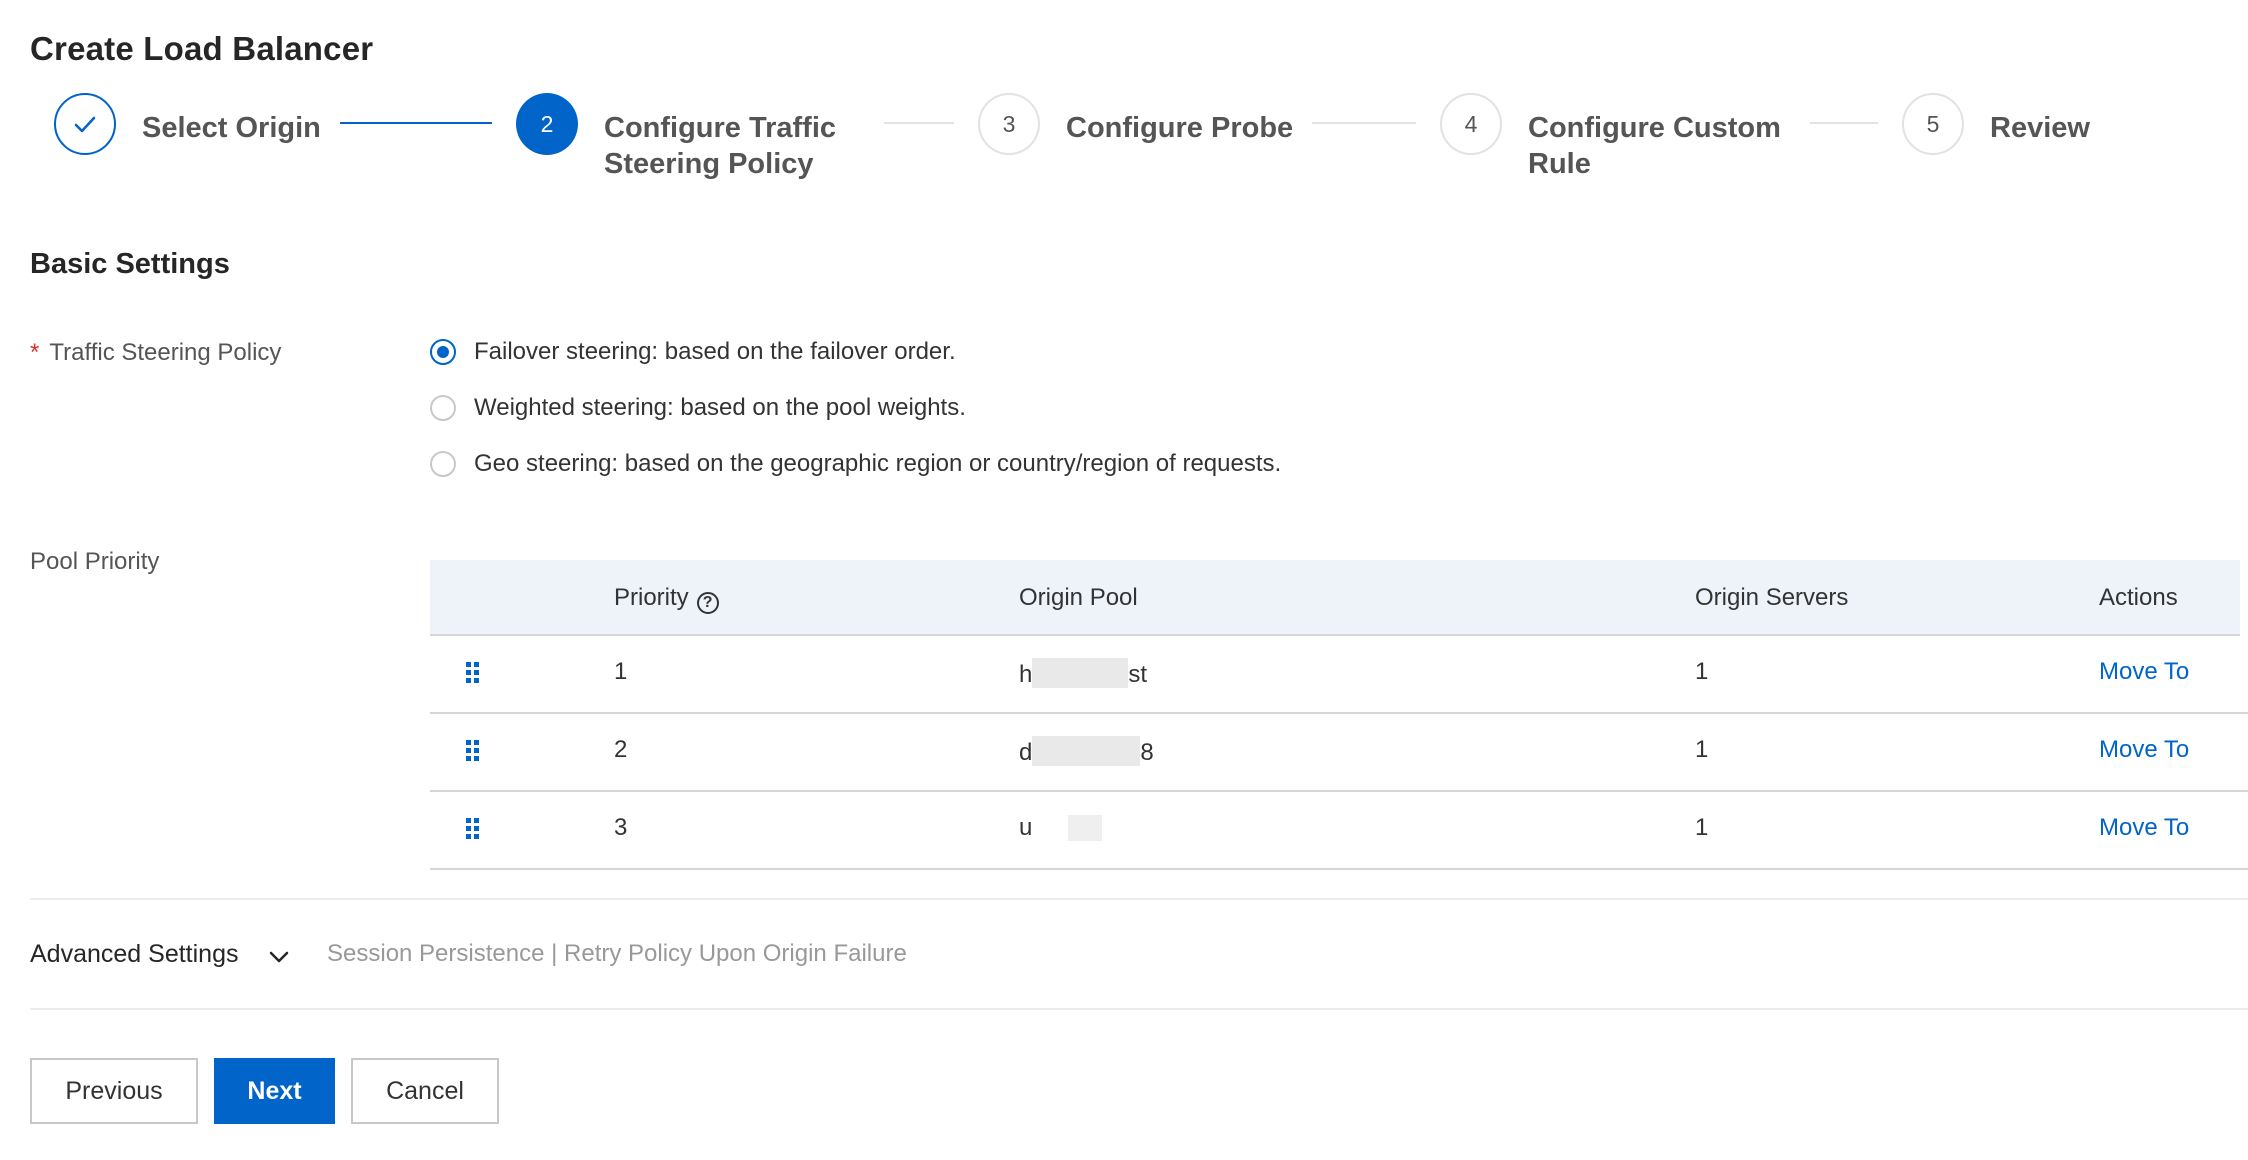 The width and height of the screenshot is (2248, 1160). Describe the element at coordinates (202, 48) in the screenshot. I see `page-title: Create Load Balancer` at that location.